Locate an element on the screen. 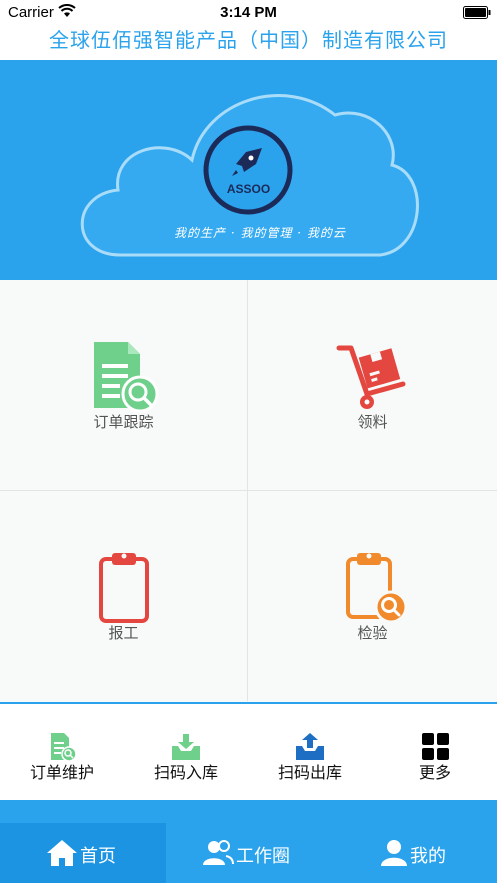 The image size is (497, 883). grid-item-work-report: 报工 is located at coordinates (124, 596).